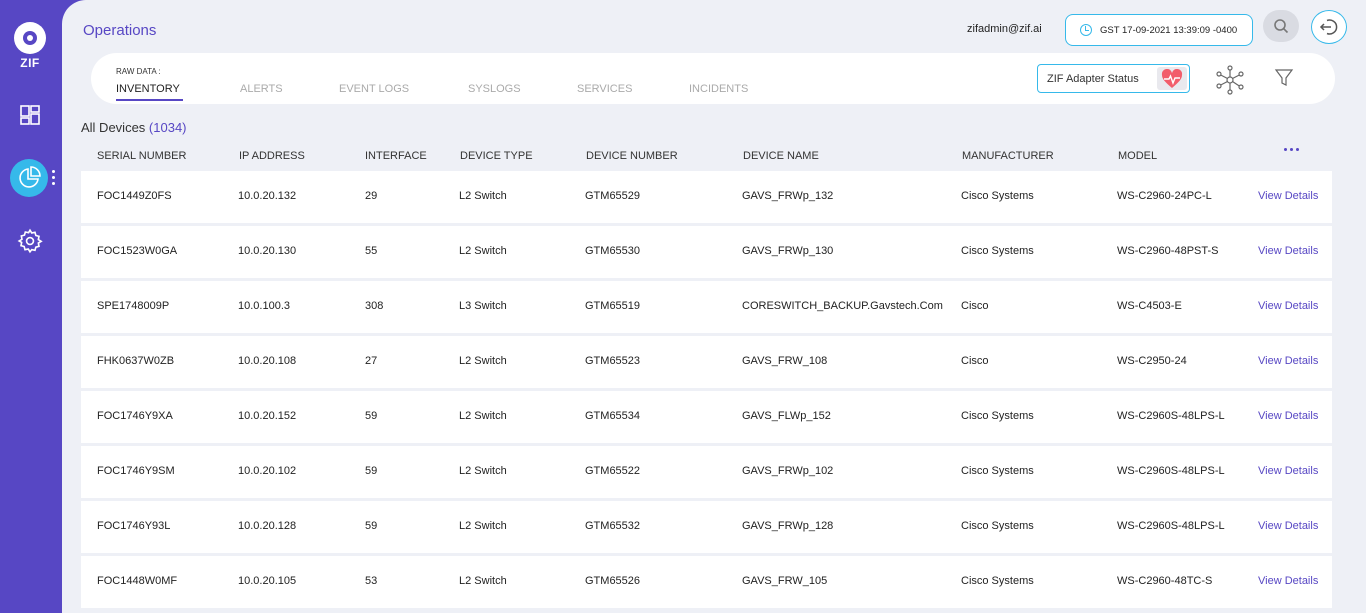 The height and width of the screenshot is (613, 1366). What do you see at coordinates (1169, 30) in the screenshot?
I see `datetime-text: GST 17-09-2021 13:39:09 -0400` at bounding box center [1169, 30].